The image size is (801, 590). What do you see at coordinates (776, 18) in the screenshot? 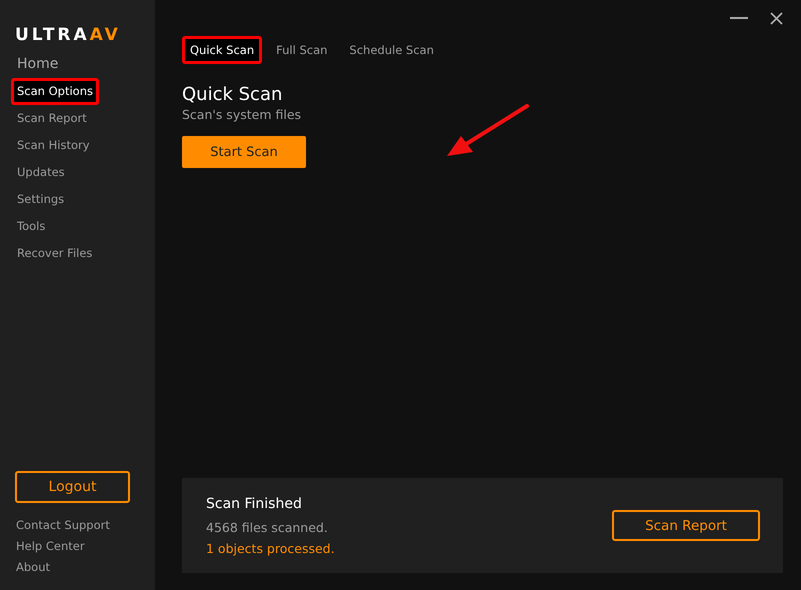
I see `close-icon` at bounding box center [776, 18].